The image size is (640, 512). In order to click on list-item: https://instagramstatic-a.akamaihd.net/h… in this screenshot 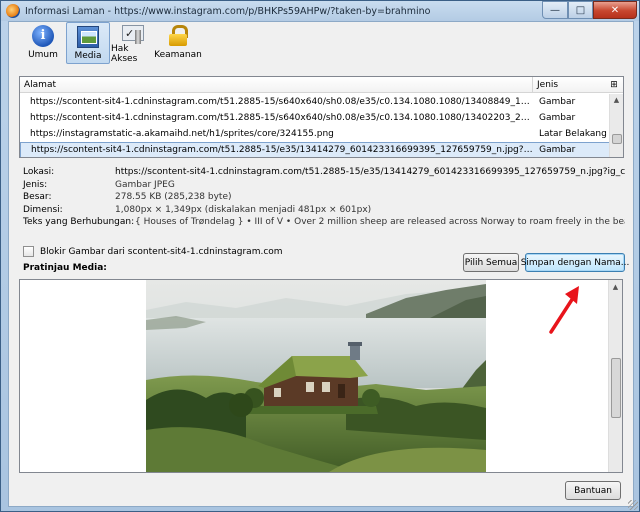, I will do `click(315, 134)`.